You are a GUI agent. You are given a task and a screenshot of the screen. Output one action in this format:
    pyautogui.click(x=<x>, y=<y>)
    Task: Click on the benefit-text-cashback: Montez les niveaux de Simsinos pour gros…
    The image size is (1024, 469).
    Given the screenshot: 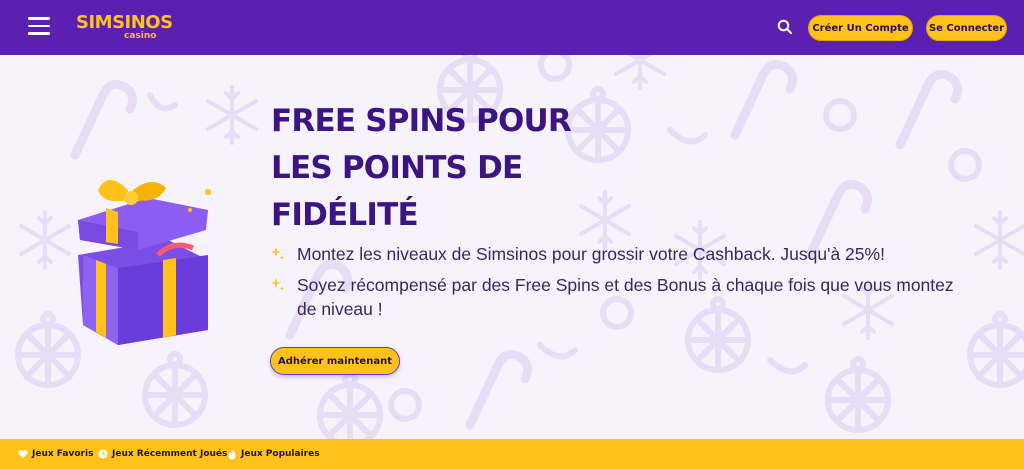 What is the action you would take?
    pyautogui.click(x=591, y=254)
    